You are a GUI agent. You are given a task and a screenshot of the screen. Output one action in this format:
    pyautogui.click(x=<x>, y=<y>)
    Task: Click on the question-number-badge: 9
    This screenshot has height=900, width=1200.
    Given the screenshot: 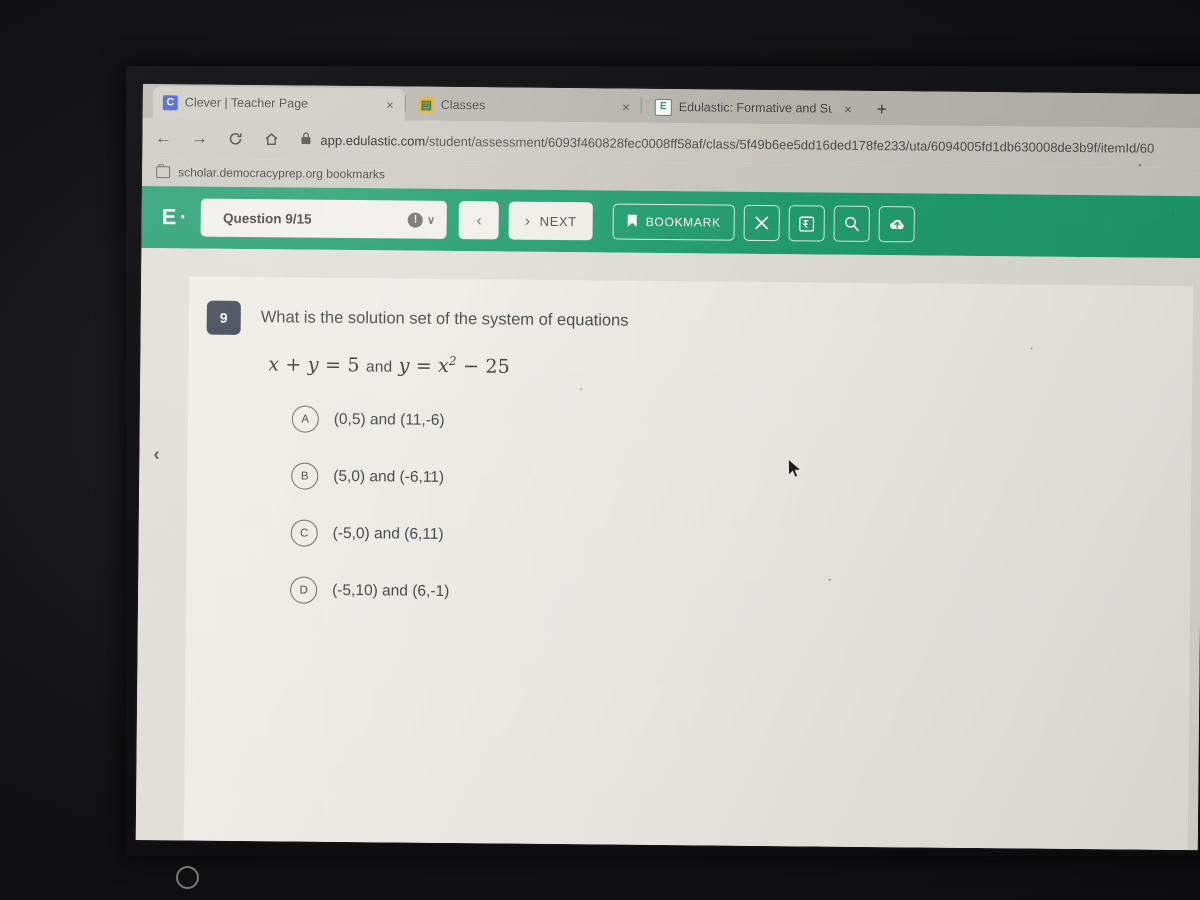 What is the action you would take?
    pyautogui.click(x=223, y=317)
    